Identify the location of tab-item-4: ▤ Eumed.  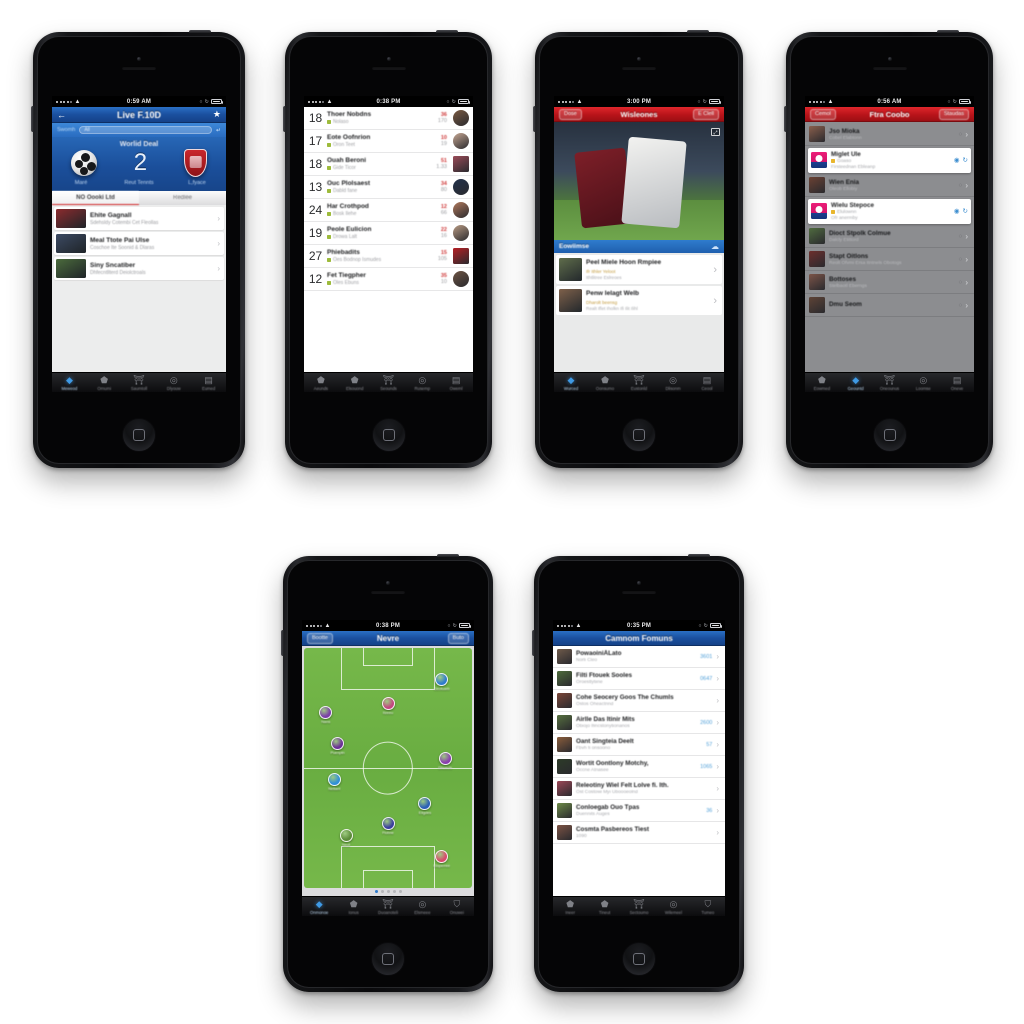
(208, 383).